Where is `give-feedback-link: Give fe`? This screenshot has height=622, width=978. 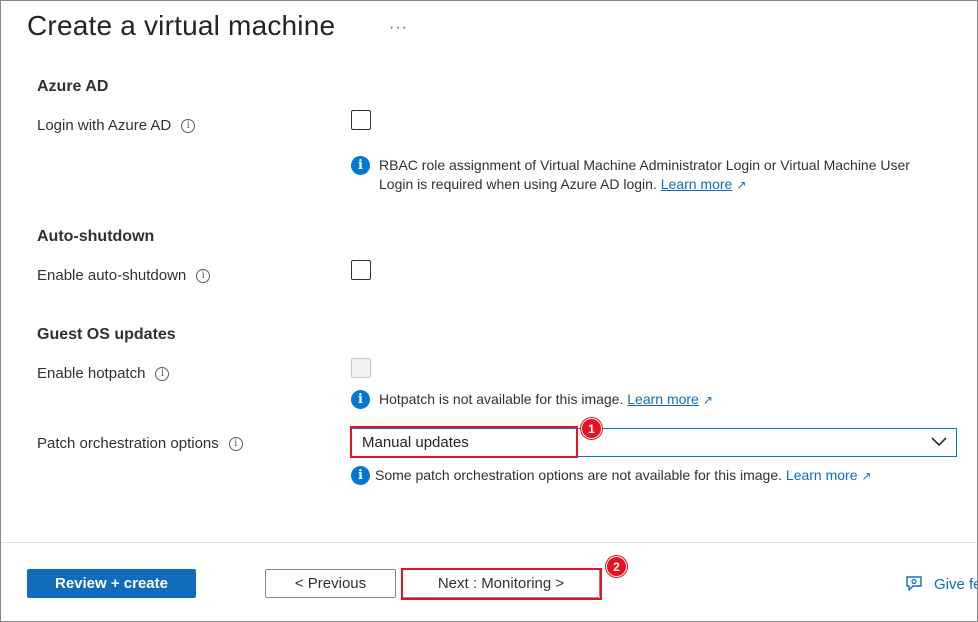 give-feedback-link: Give fe is located at coordinates (941, 584).